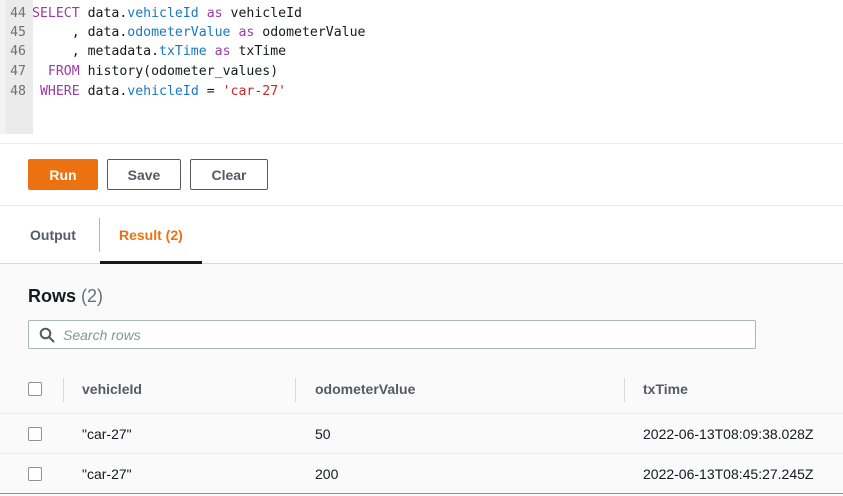 The image size is (843, 496). I want to click on search-input, so click(403, 334).